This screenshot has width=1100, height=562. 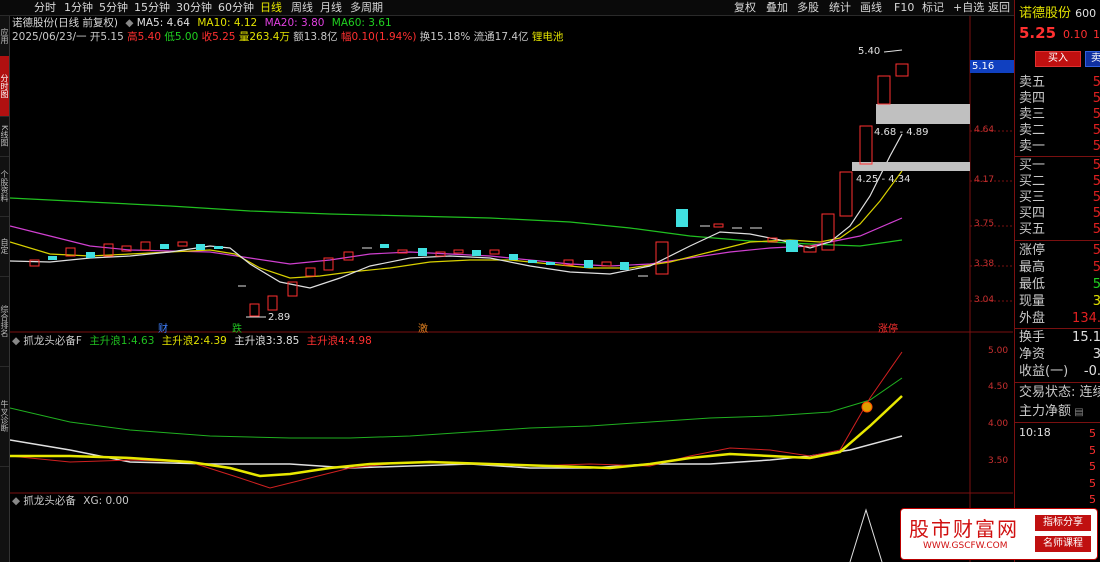 What do you see at coordinates (255, 341) in the screenshot?
I see `wave3-label: 主升浪3:` at bounding box center [255, 341].